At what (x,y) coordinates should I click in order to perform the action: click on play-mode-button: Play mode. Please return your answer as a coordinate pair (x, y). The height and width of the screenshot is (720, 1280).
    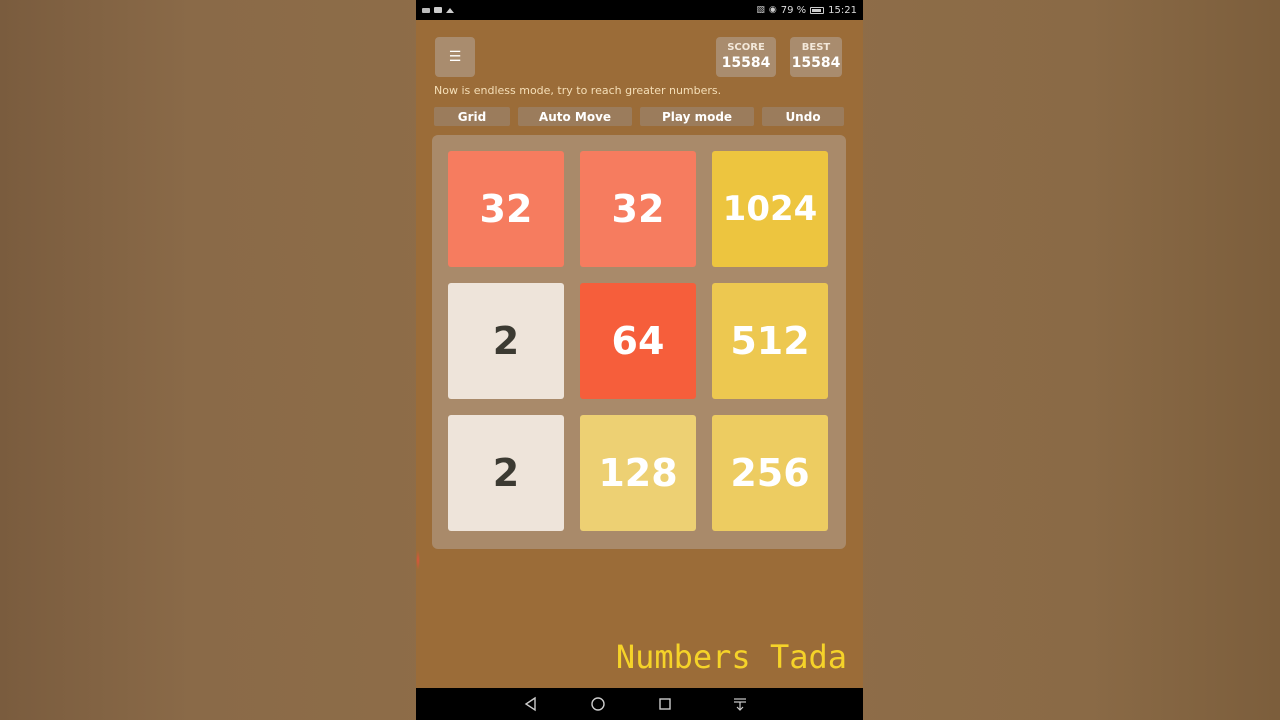
    Looking at the image, I should click on (697, 116).